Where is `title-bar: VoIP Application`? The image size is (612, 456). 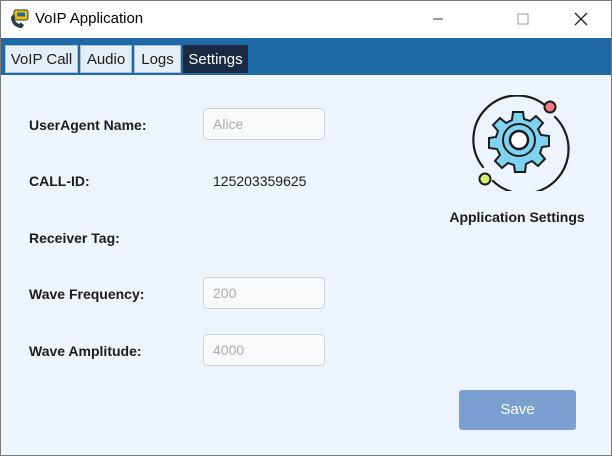
title-bar: VoIP Application is located at coordinates (306, 19).